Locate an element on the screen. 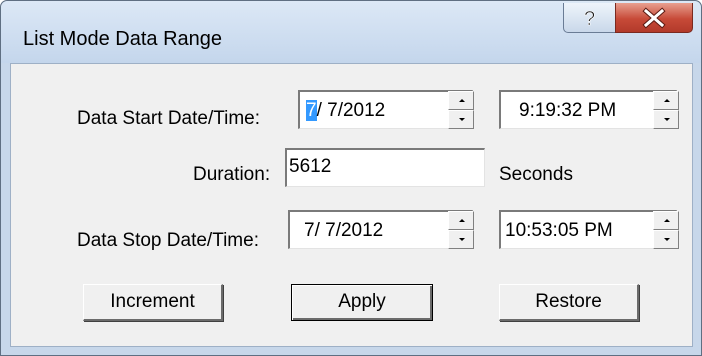 This screenshot has width=702, height=356. start-time-value: 9:19:32 PM is located at coordinates (568, 110).